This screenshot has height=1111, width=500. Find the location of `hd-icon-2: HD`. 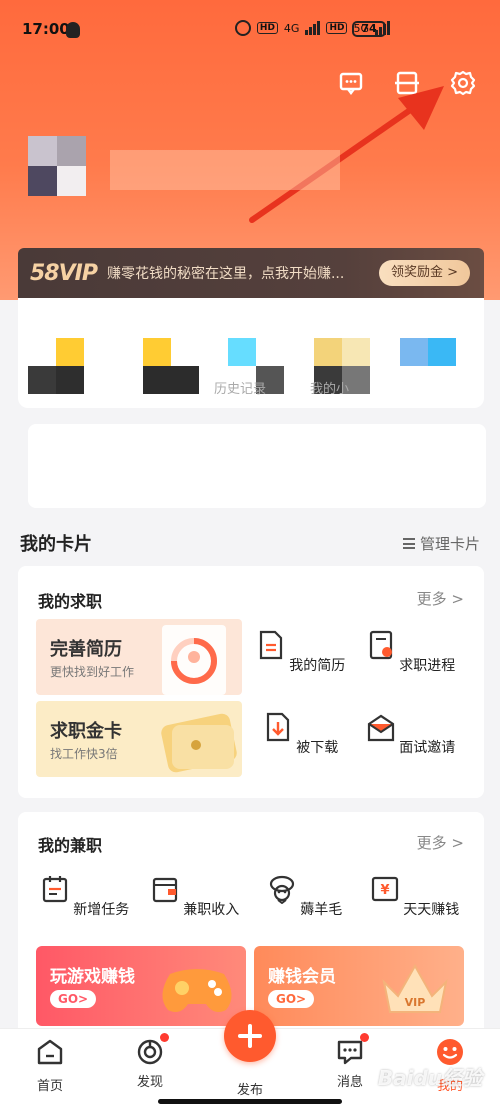

hd-icon-2: HD is located at coordinates (337, 28).